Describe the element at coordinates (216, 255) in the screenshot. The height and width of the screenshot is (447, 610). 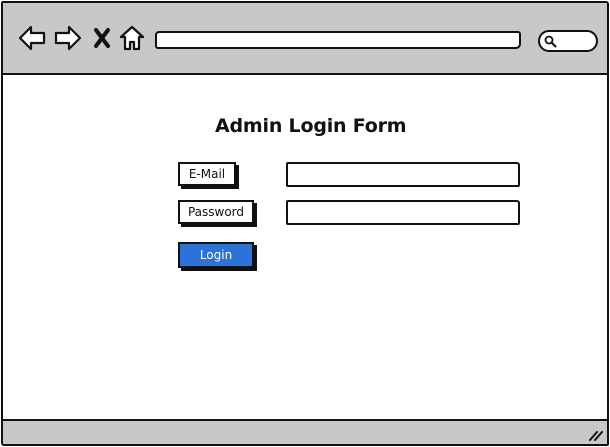
I see `login-button: Login` at that location.